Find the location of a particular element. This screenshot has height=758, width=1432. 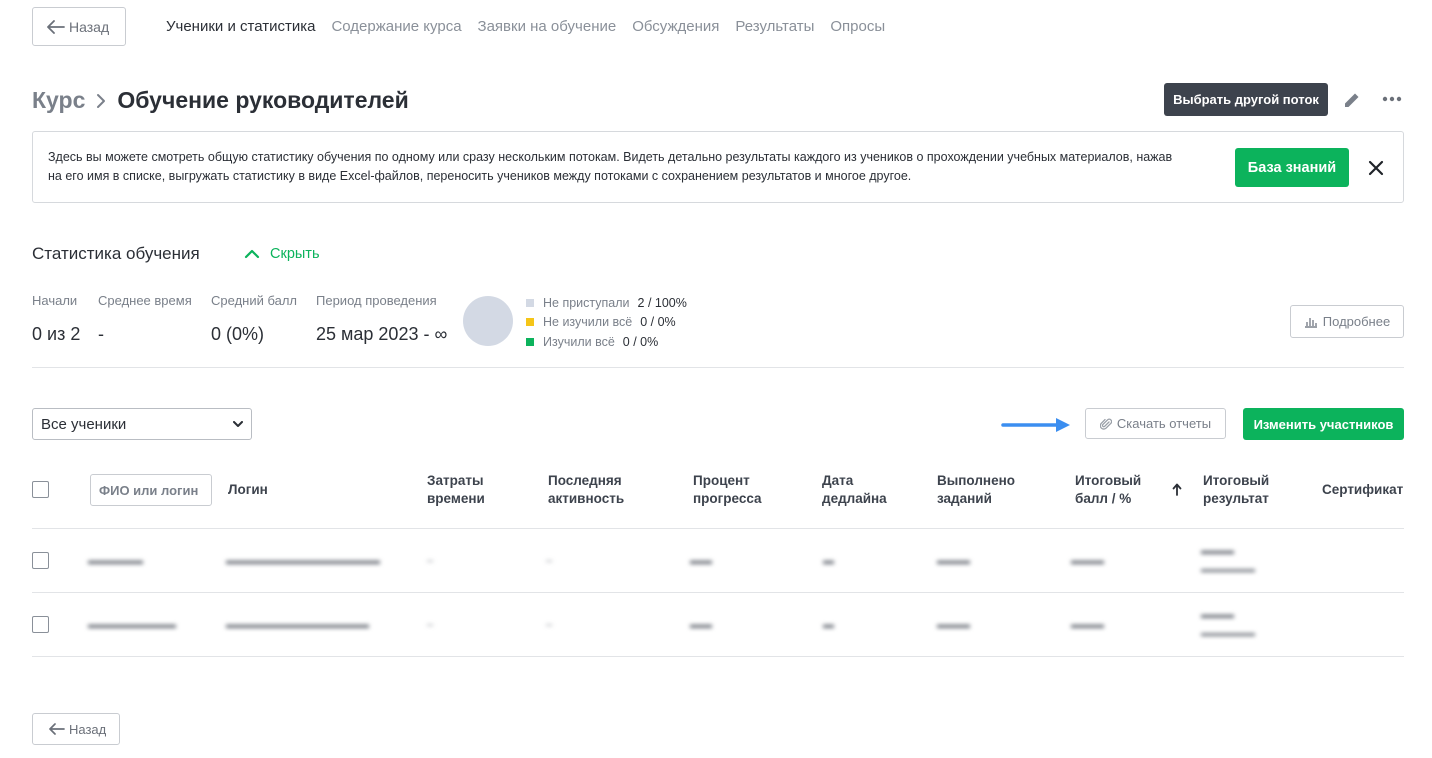

row-time-blurred: – is located at coordinates (430, 625).